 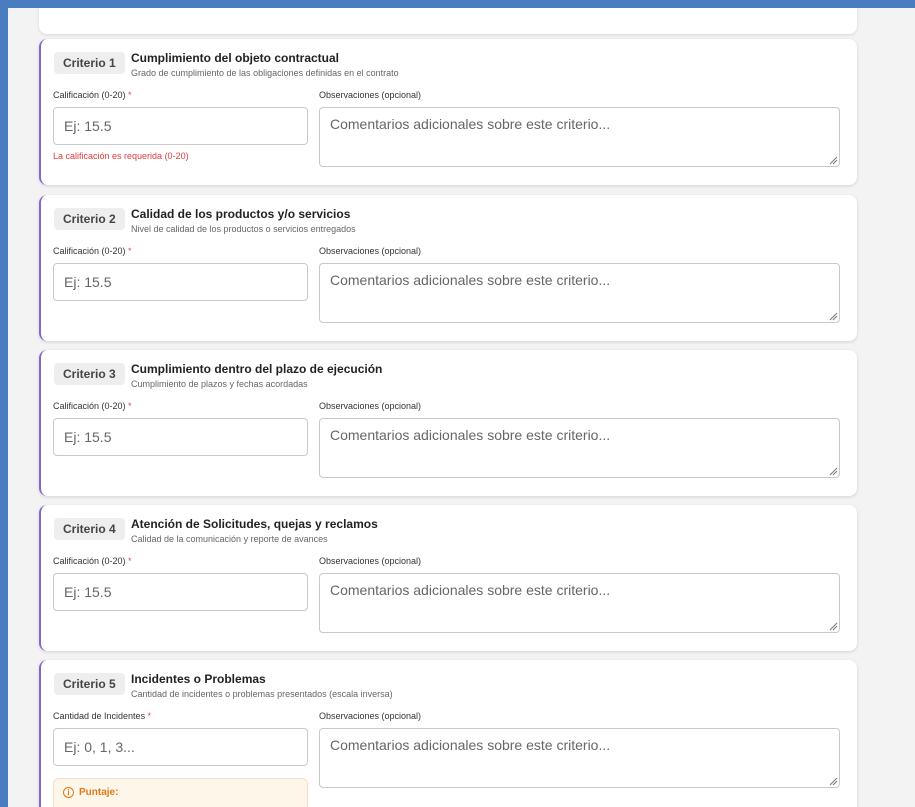 I want to click on criterion-title: Cumplimiento del objeto contractual, so click(x=235, y=58).